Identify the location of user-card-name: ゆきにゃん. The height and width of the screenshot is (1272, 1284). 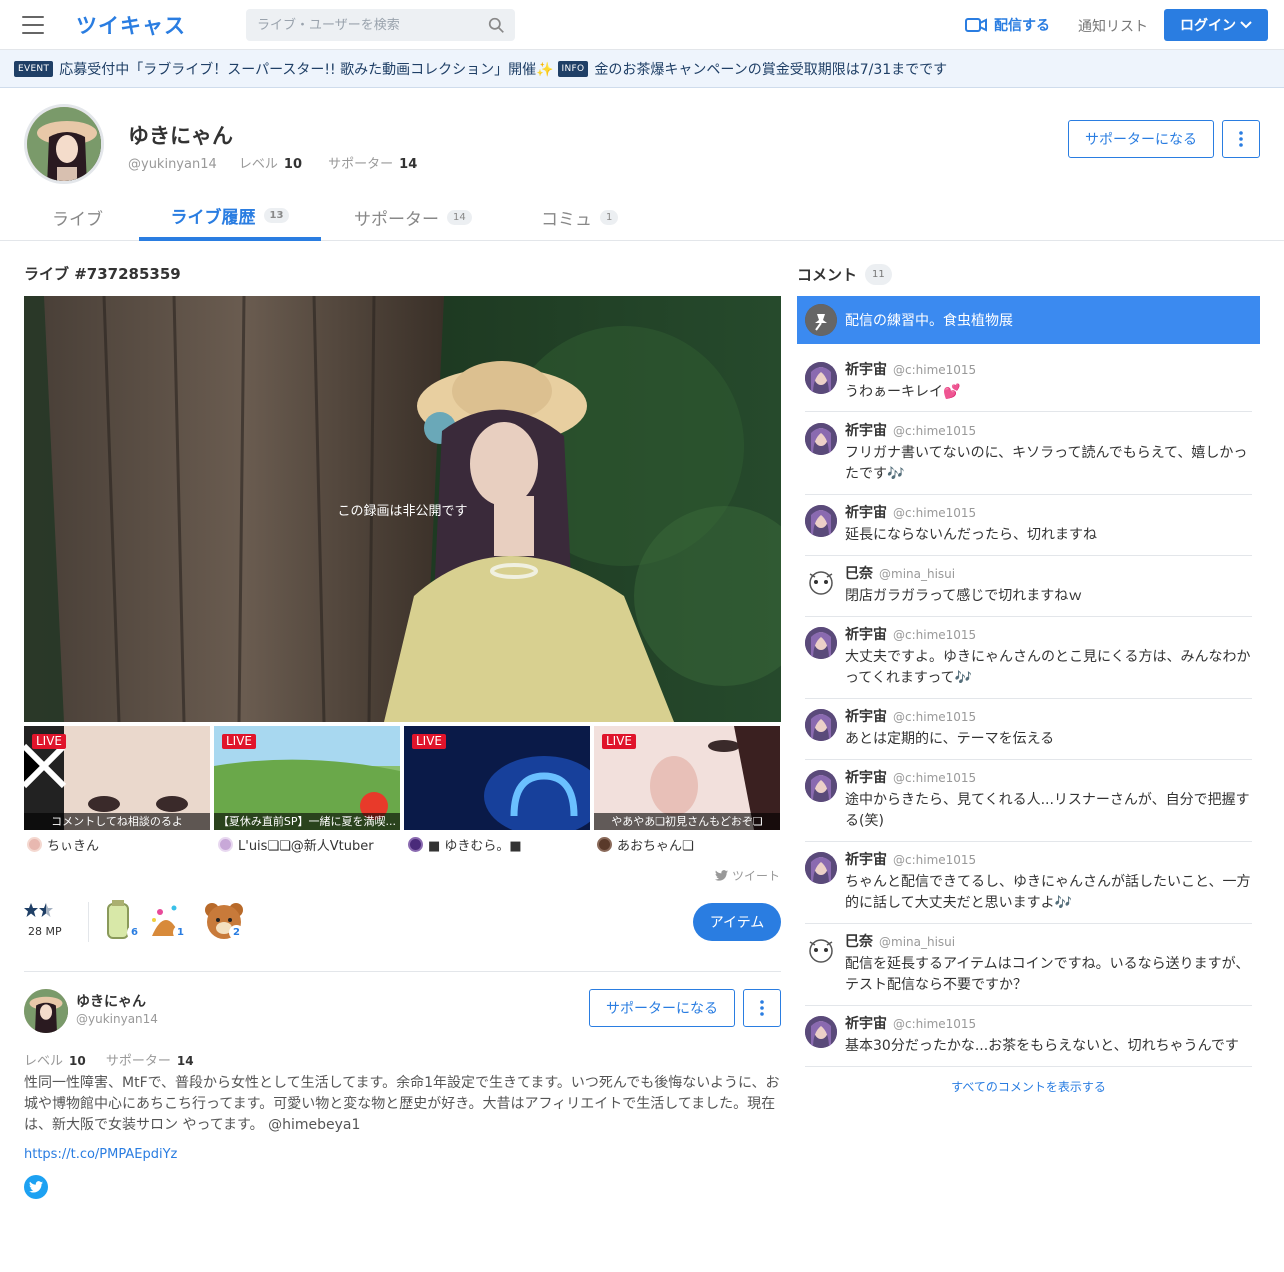
(111, 1001).